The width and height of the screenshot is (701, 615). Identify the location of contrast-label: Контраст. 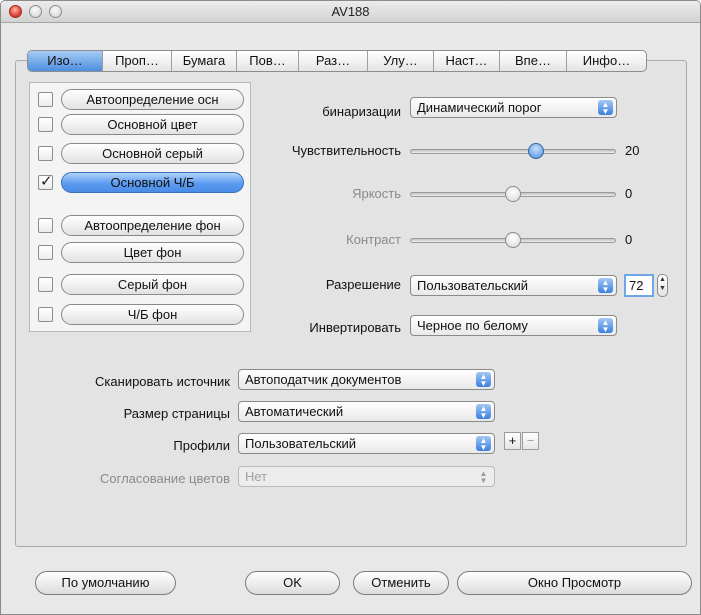
(373, 239).